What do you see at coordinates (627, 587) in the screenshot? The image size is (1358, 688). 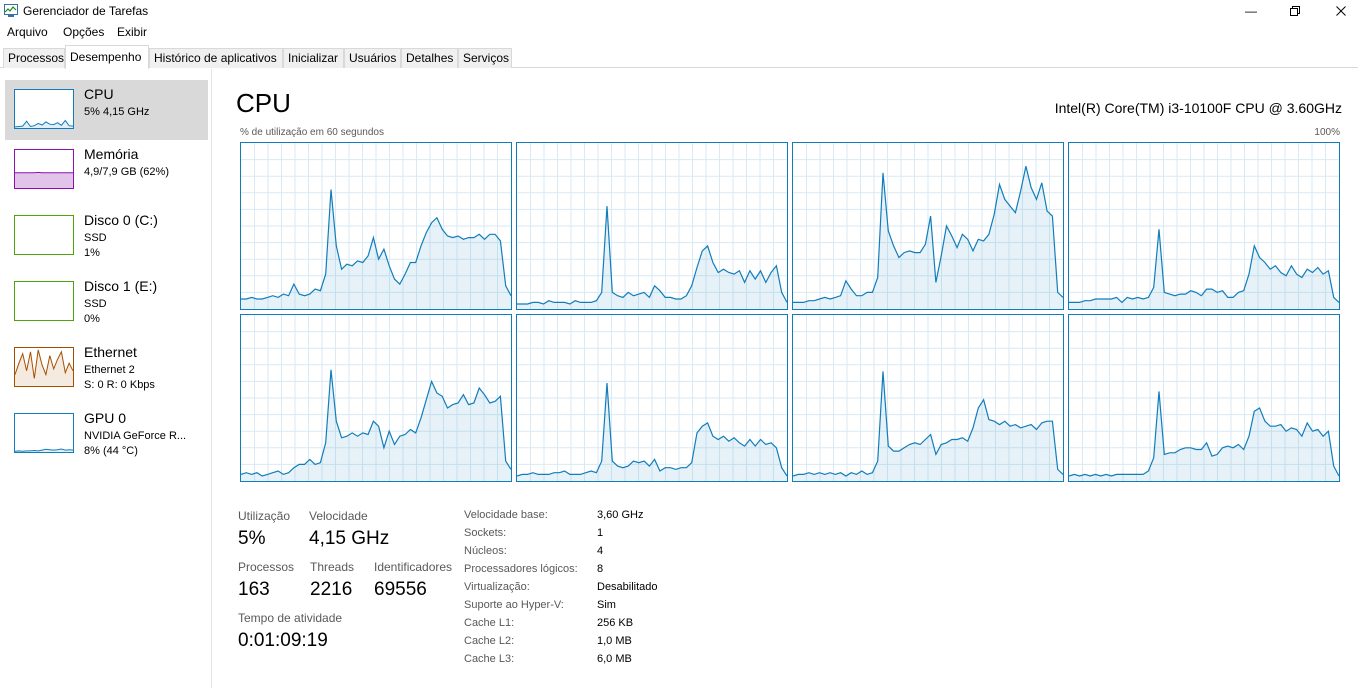 I see `spec-value: Desabilitado` at bounding box center [627, 587].